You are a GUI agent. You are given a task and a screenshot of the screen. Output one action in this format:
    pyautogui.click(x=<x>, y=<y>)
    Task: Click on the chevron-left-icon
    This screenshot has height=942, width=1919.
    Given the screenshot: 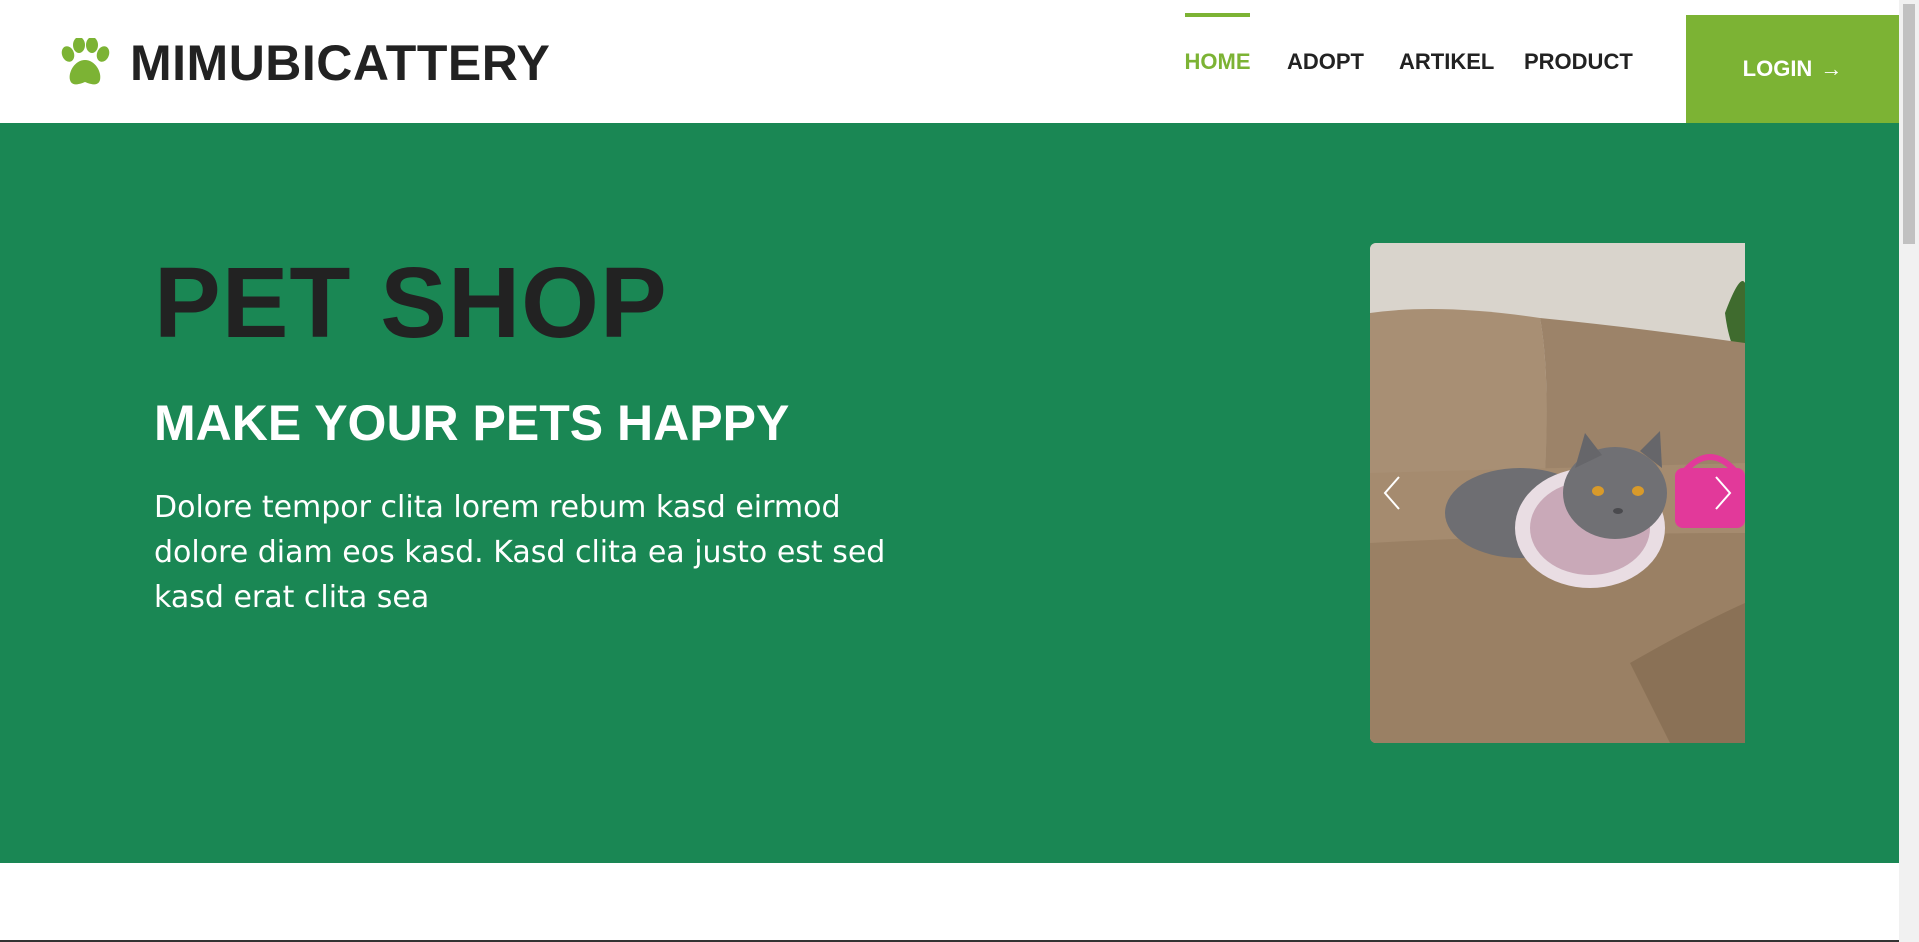 What is the action you would take?
    pyautogui.click(x=1391, y=493)
    